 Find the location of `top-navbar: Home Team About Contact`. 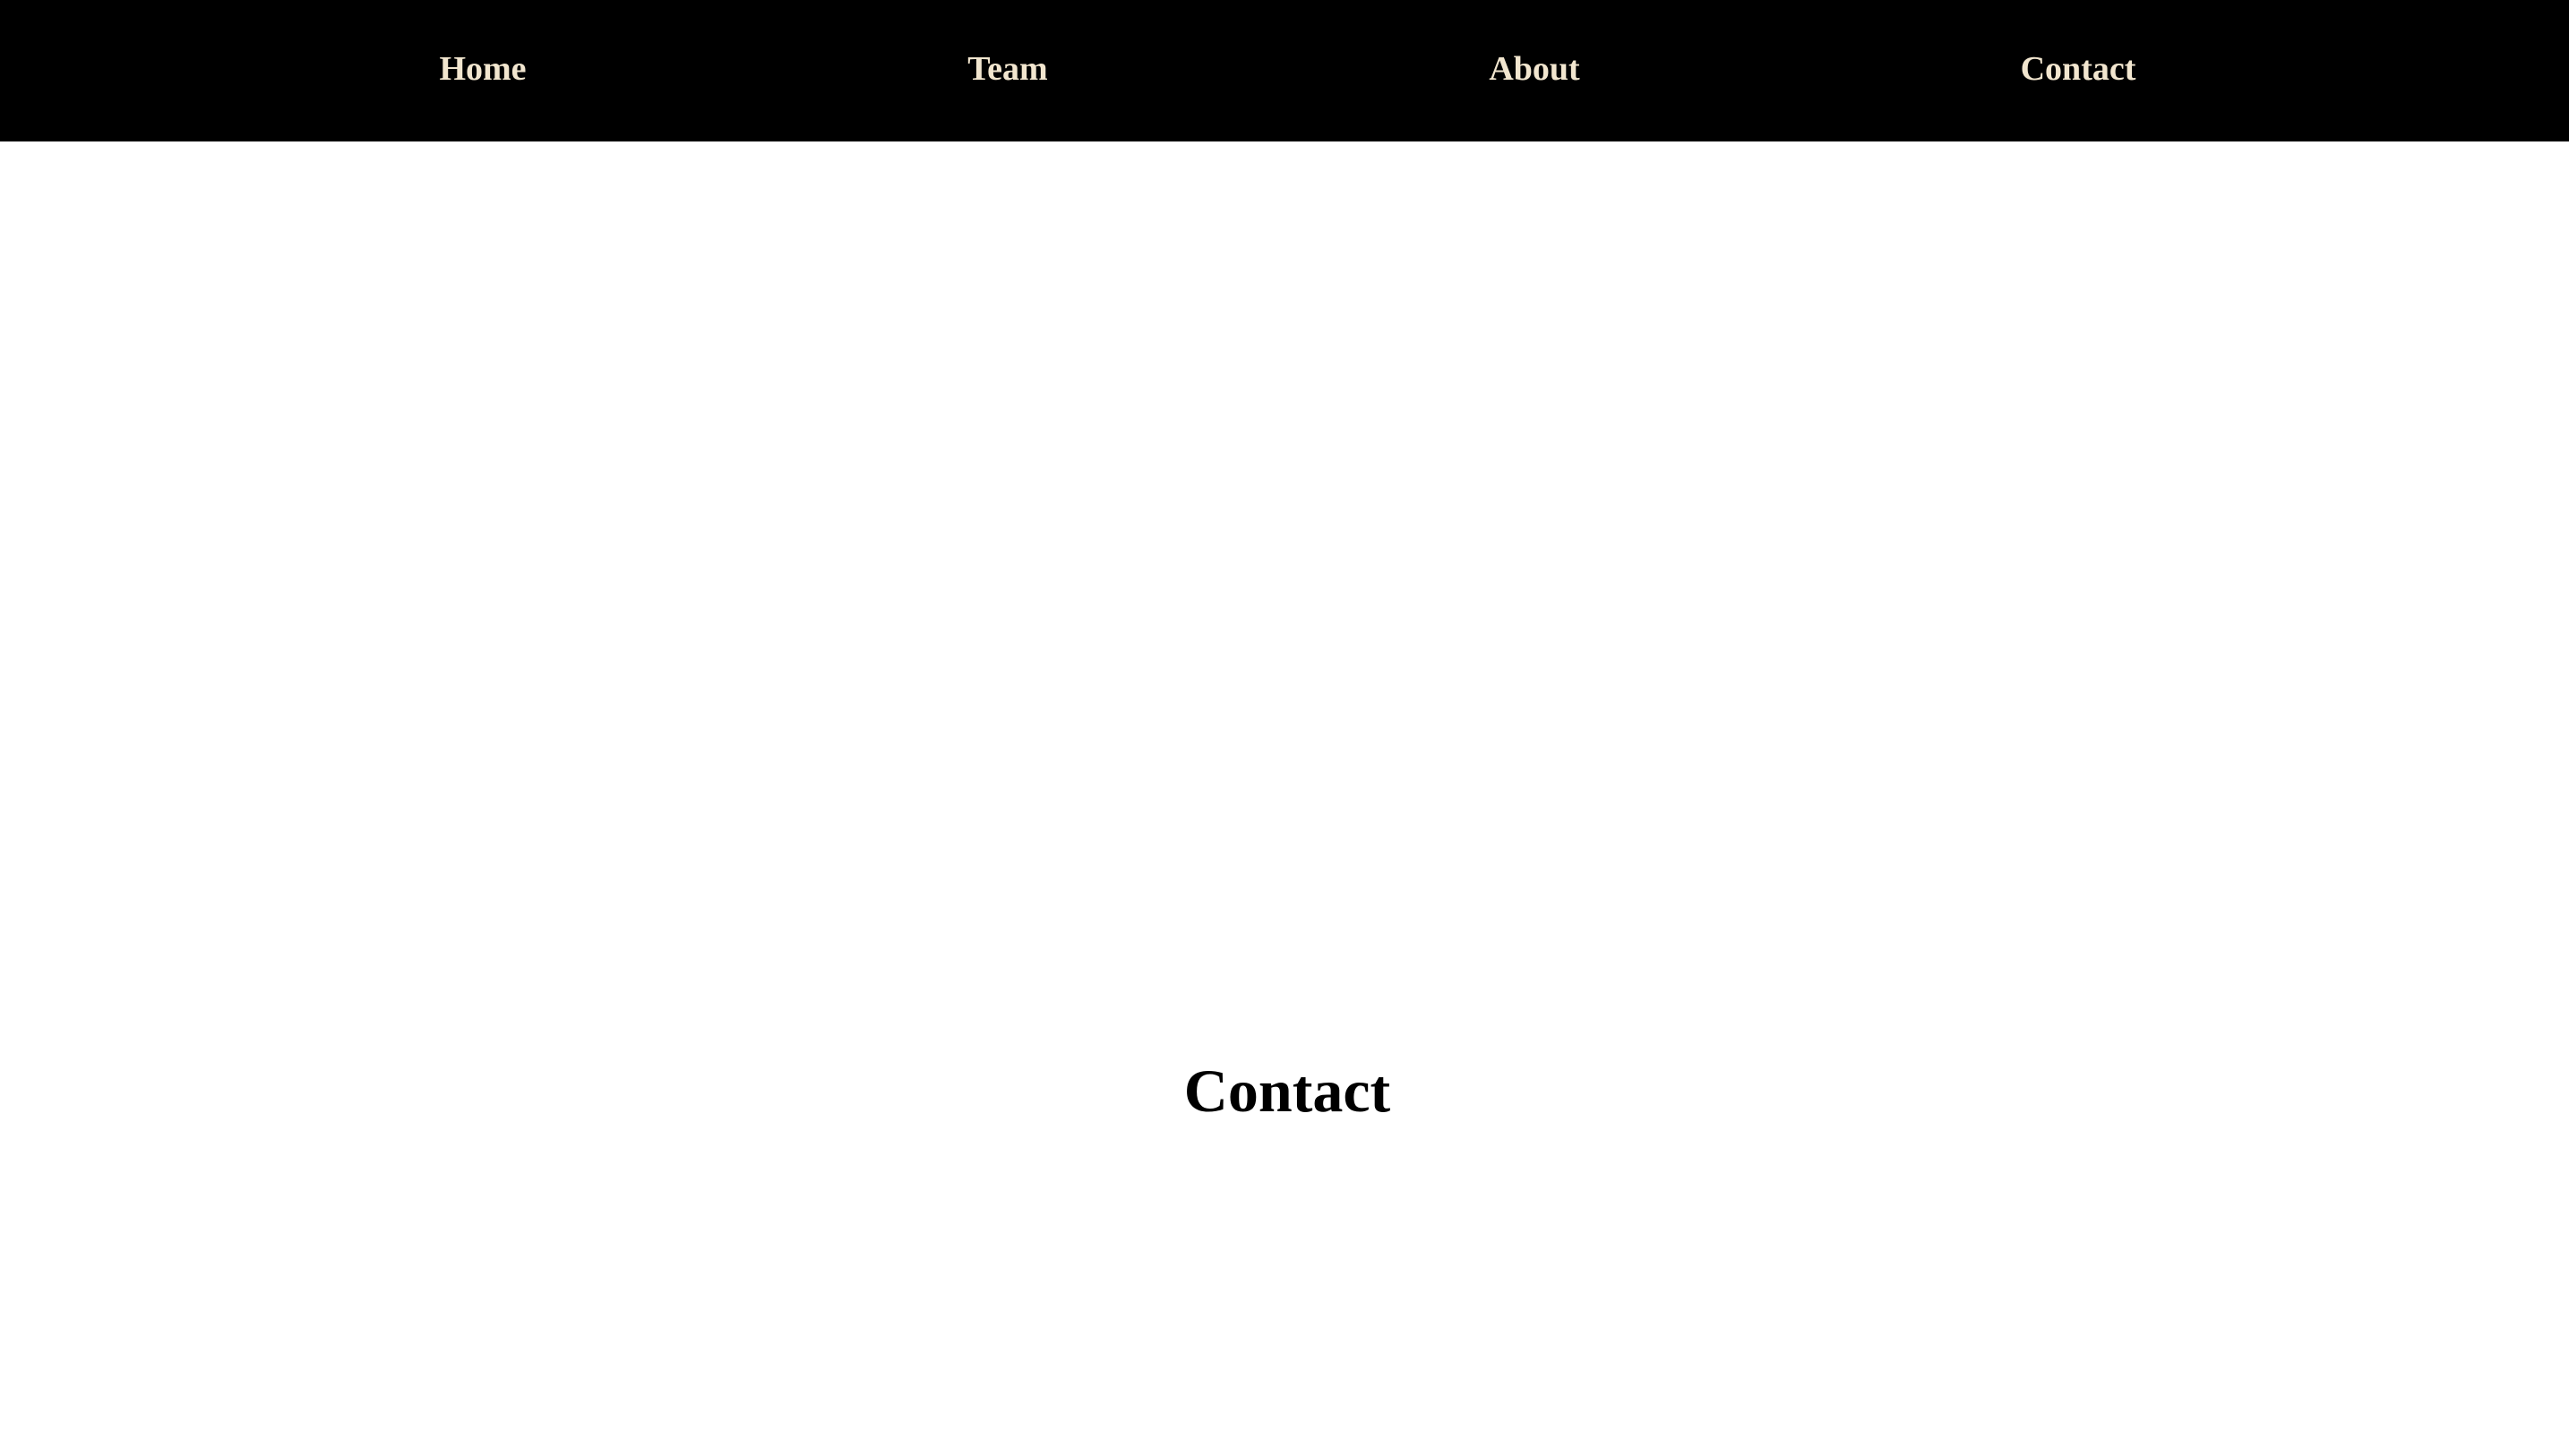

top-navbar: Home Team About Contact is located at coordinates (1284, 70).